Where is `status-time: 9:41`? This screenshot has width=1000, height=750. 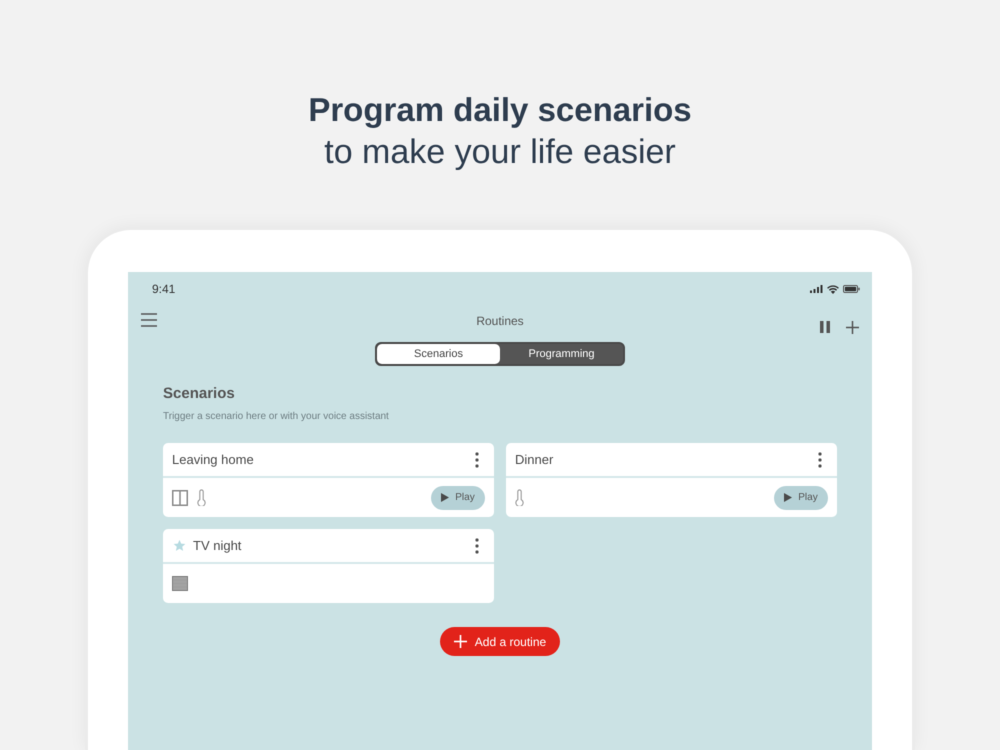 status-time: 9:41 is located at coordinates (164, 289).